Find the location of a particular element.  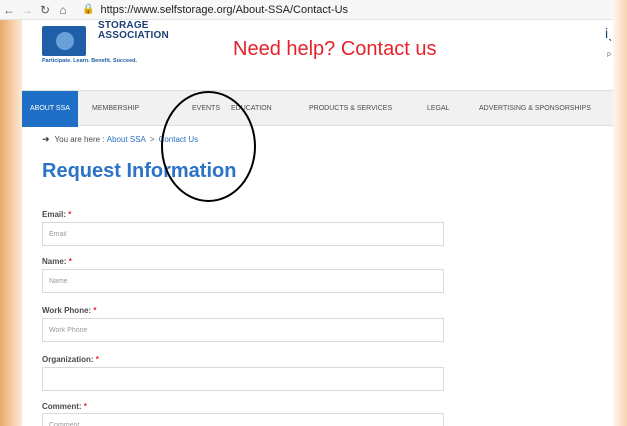

organization-field is located at coordinates (243, 379).